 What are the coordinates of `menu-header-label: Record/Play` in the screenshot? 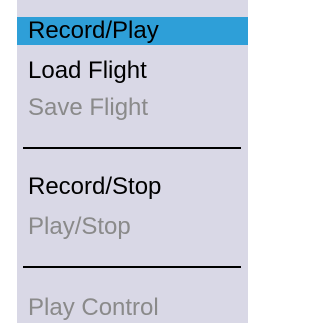 It's located at (93, 30).